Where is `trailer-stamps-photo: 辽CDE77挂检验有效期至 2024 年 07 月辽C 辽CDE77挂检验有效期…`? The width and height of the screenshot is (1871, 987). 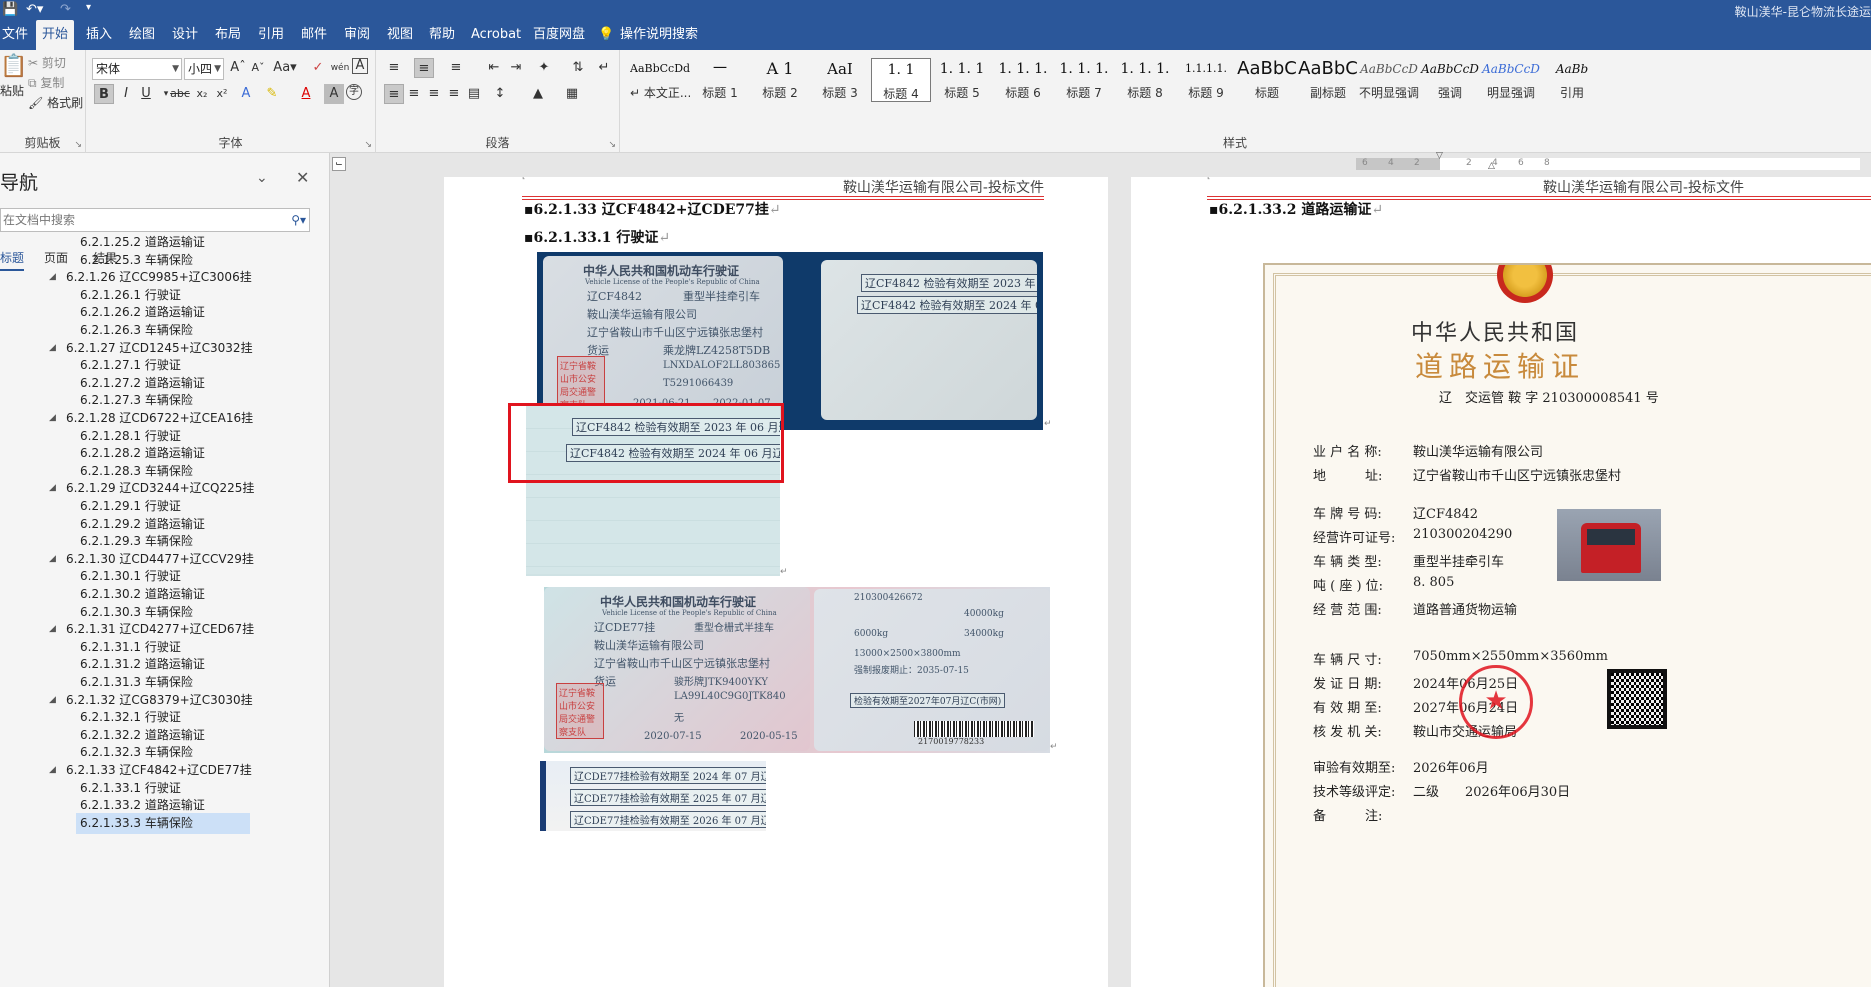 trailer-stamps-photo: 辽CDE77挂检验有效期至 2024 年 07 月辽C 辽CDE77挂检验有效期… is located at coordinates (653, 796).